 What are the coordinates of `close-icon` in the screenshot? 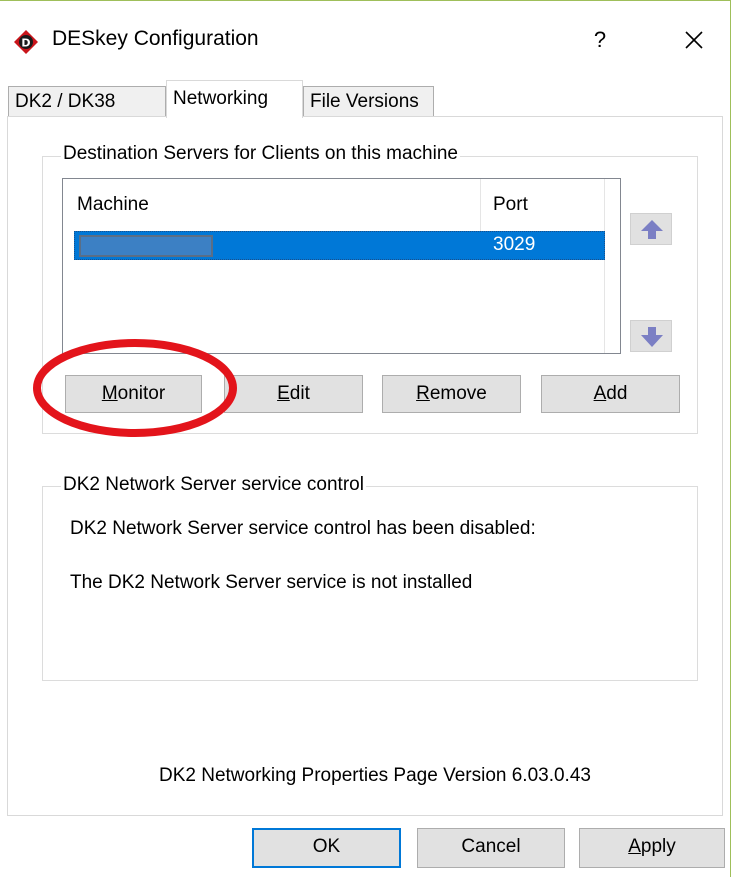 It's located at (694, 40).